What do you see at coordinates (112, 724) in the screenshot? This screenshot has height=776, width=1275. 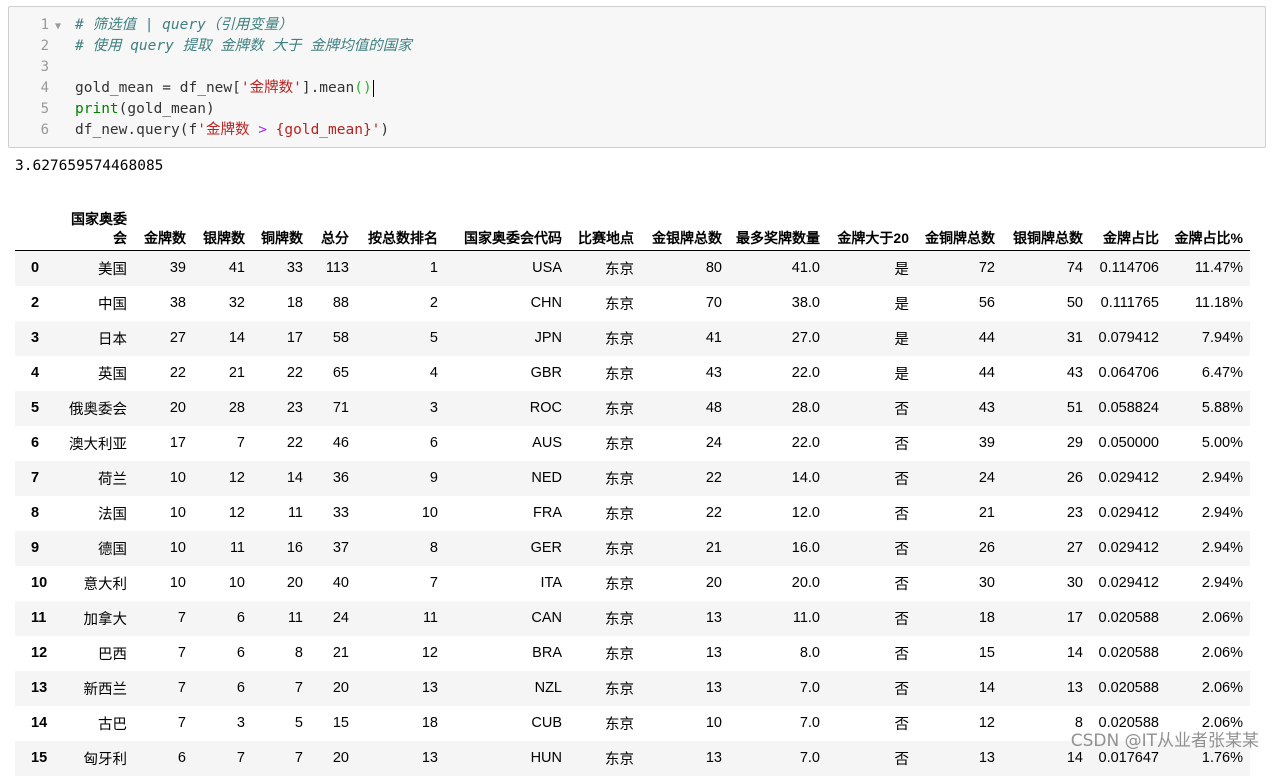 I see `table-cell: 古巴` at bounding box center [112, 724].